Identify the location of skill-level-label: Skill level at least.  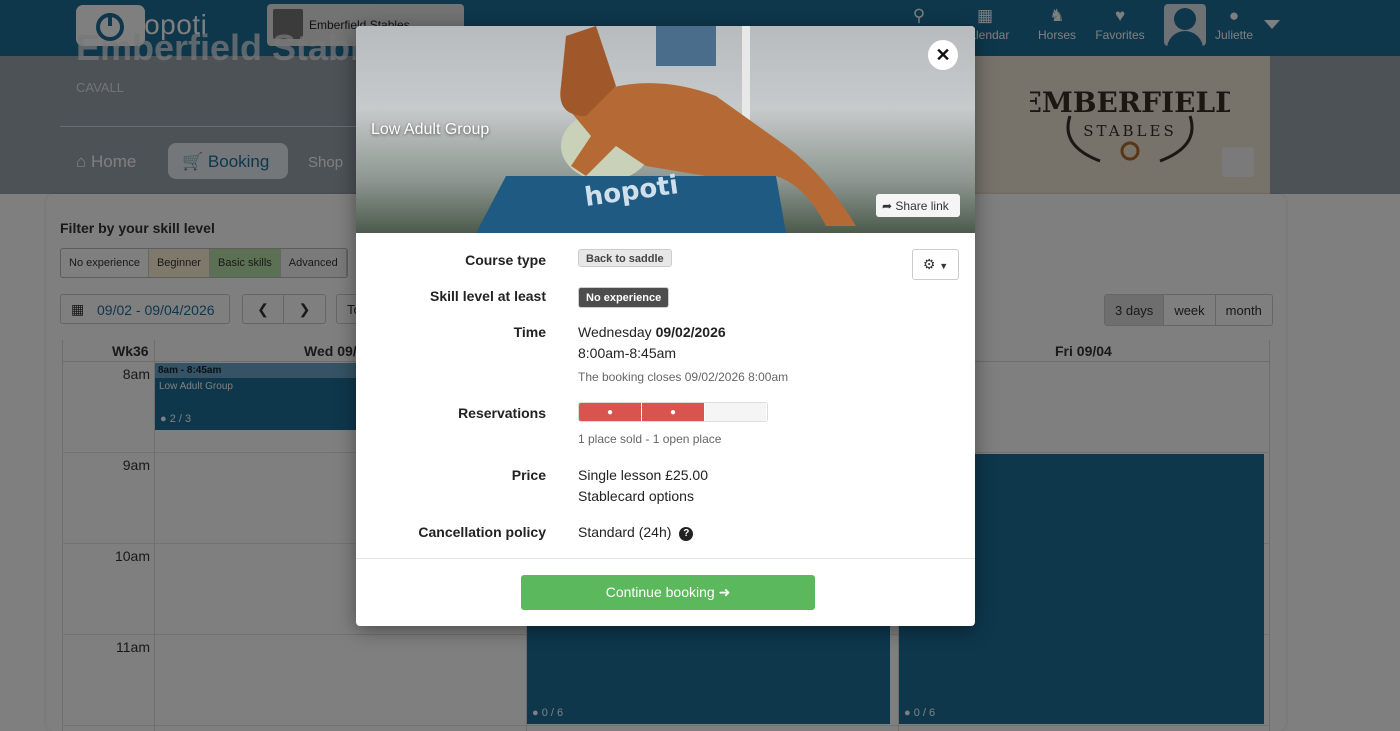
(488, 296).